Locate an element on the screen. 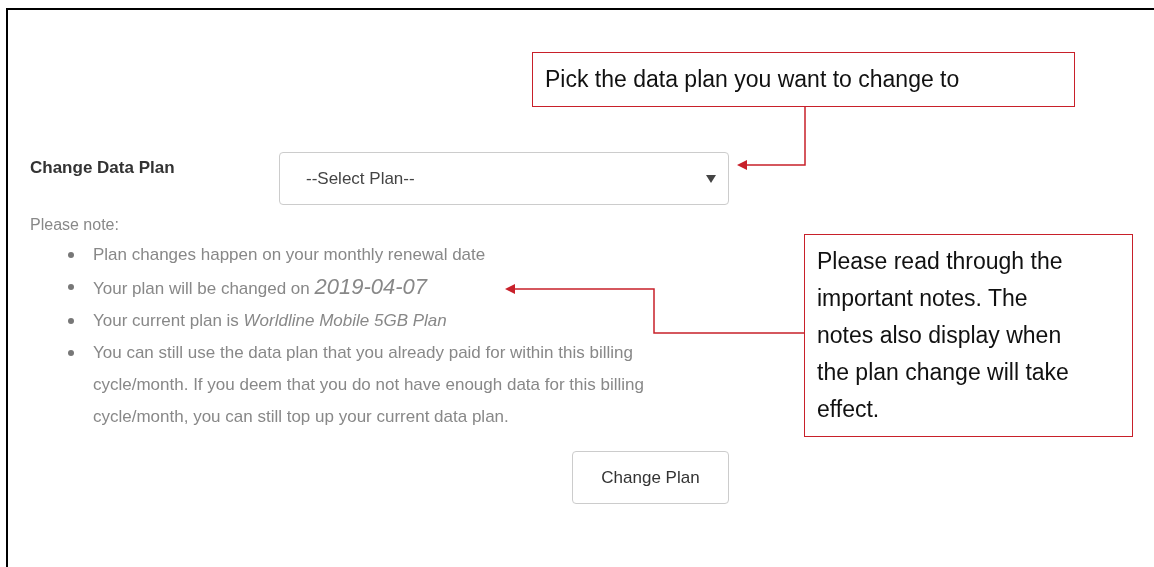  note-text: Plan changes happen on your monthly renewal date is located at coordinates (290, 255).